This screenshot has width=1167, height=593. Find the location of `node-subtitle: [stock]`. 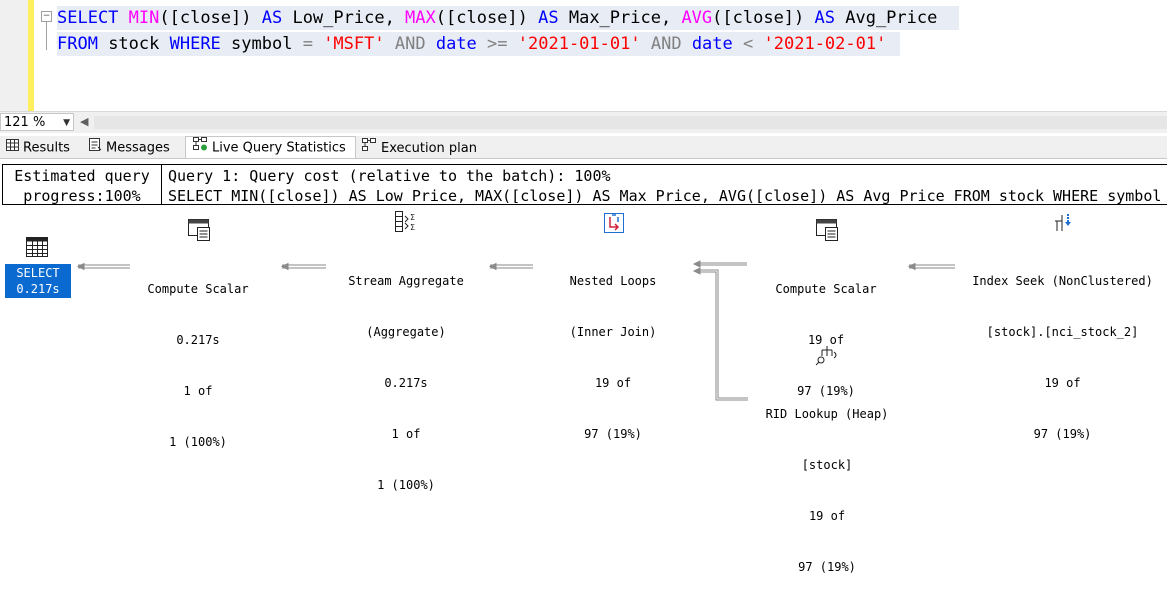

node-subtitle: [stock] is located at coordinates (827, 465).